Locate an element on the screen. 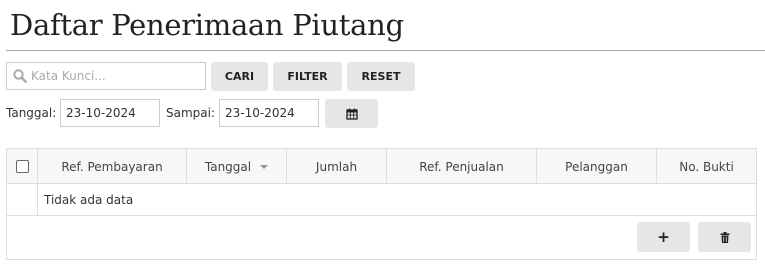  add-button: + is located at coordinates (663, 237).